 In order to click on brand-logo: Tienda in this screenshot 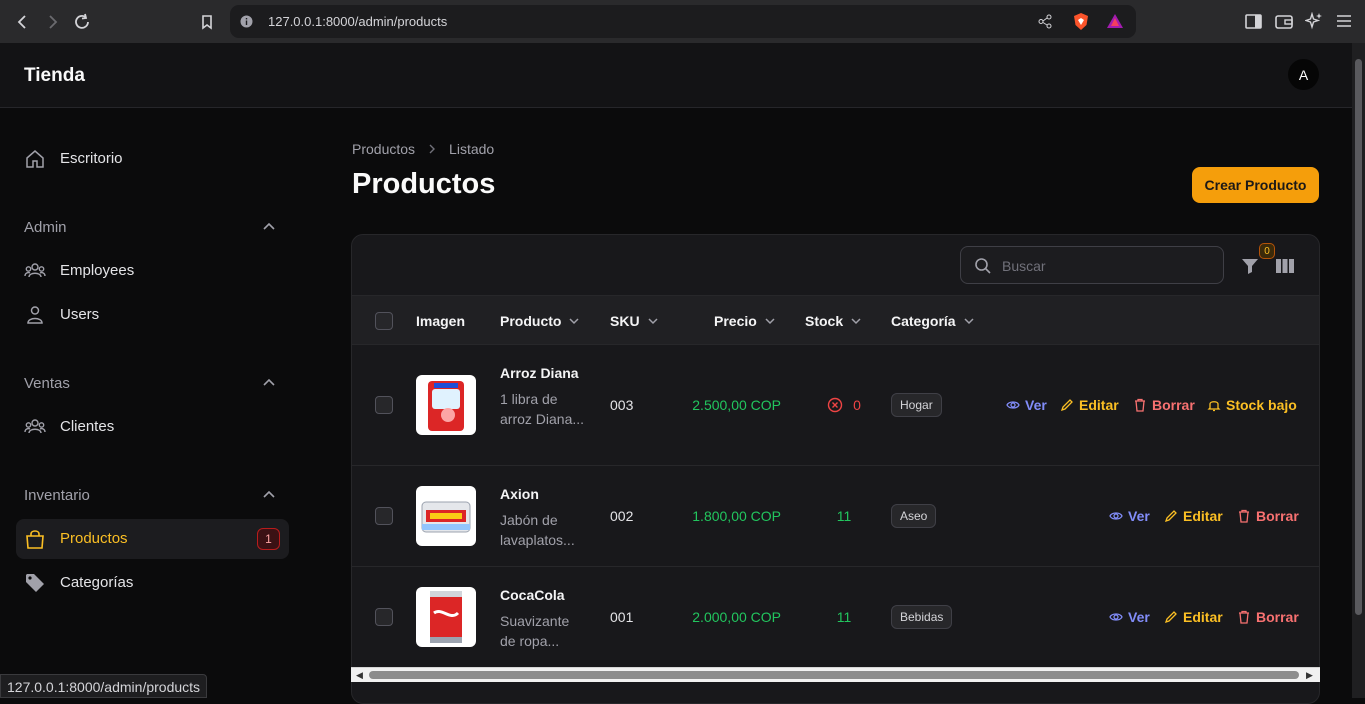, I will do `click(54, 76)`.